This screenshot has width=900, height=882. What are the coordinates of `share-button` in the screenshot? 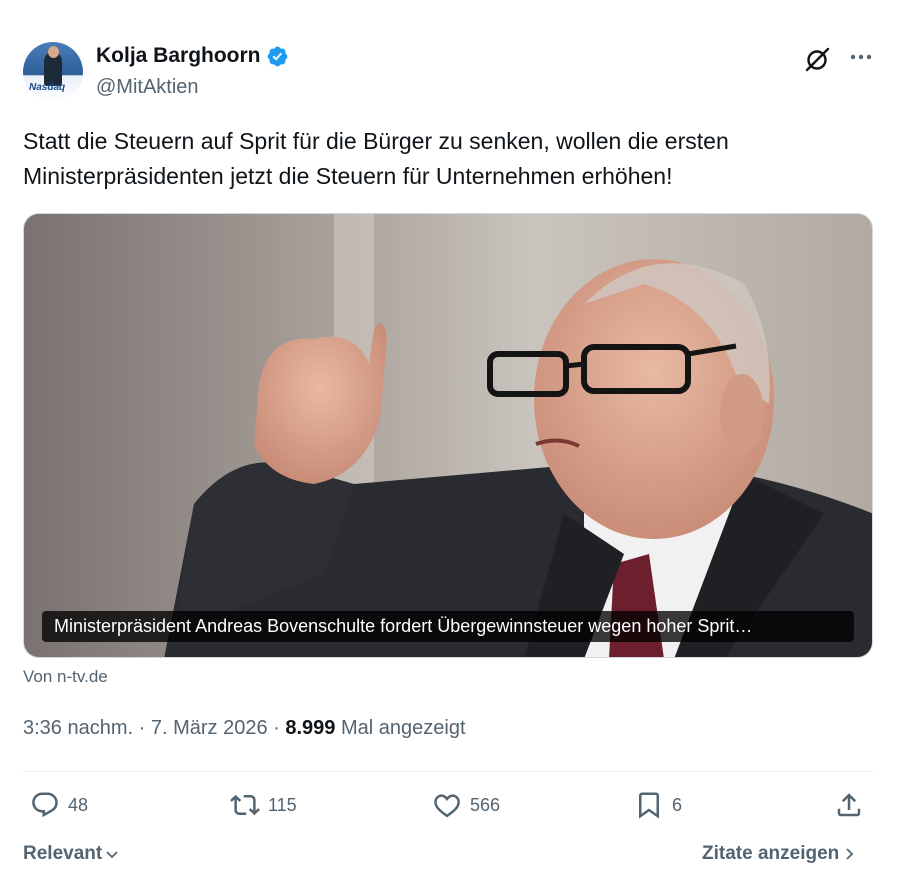 It's located at (849, 805).